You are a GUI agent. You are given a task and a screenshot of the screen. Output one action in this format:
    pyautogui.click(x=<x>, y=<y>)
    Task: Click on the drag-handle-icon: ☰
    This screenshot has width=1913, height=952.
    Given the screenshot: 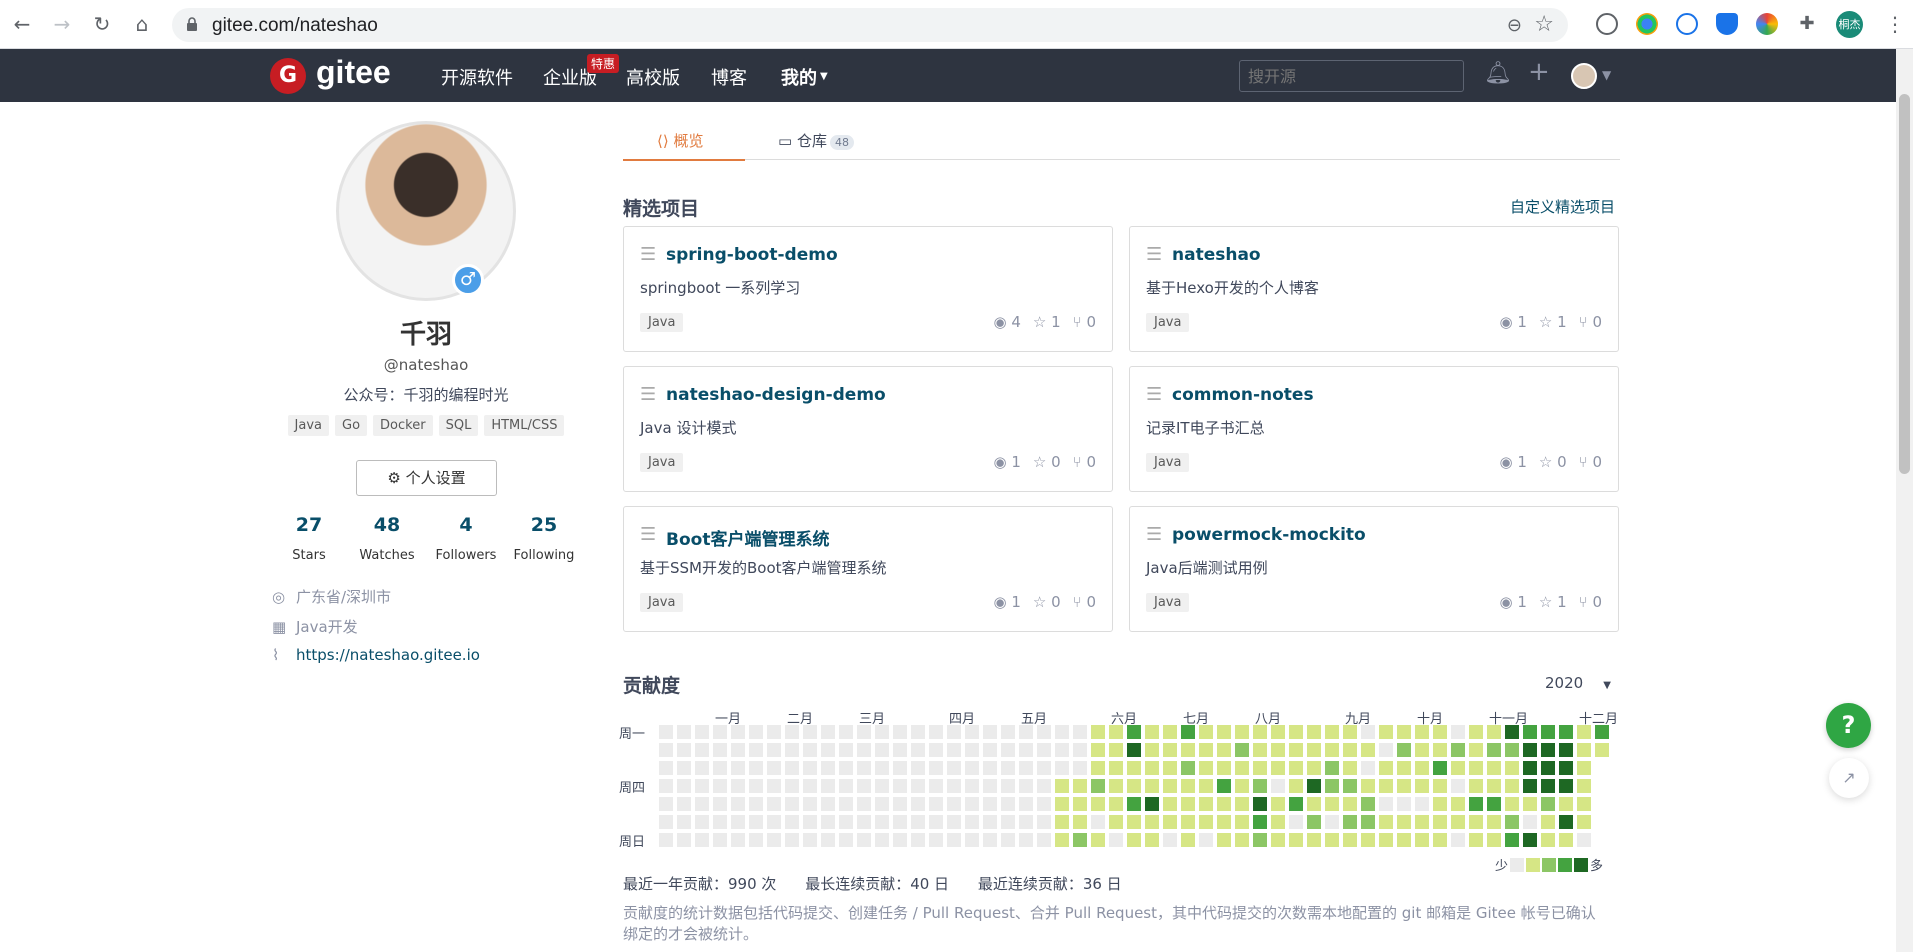 What is the action you would take?
    pyautogui.click(x=1154, y=394)
    